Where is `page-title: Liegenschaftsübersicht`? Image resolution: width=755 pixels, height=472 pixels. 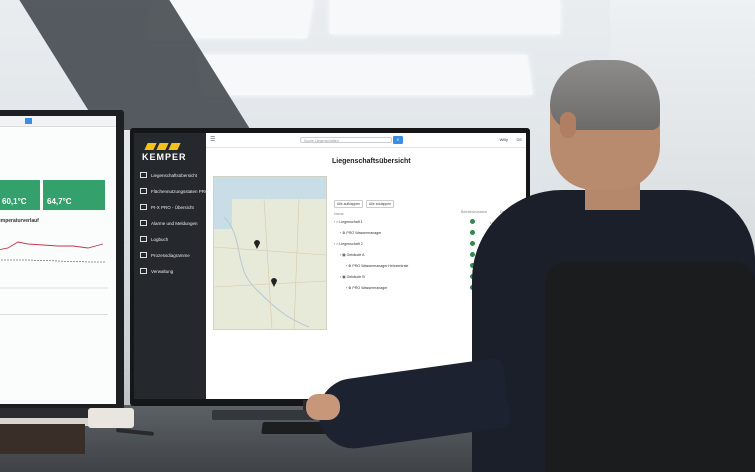 page-title: Liegenschaftsübersicht is located at coordinates (371, 161).